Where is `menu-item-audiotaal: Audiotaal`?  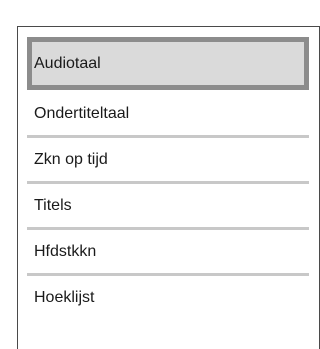
menu-item-audiotaal: Audiotaal is located at coordinates (168, 63).